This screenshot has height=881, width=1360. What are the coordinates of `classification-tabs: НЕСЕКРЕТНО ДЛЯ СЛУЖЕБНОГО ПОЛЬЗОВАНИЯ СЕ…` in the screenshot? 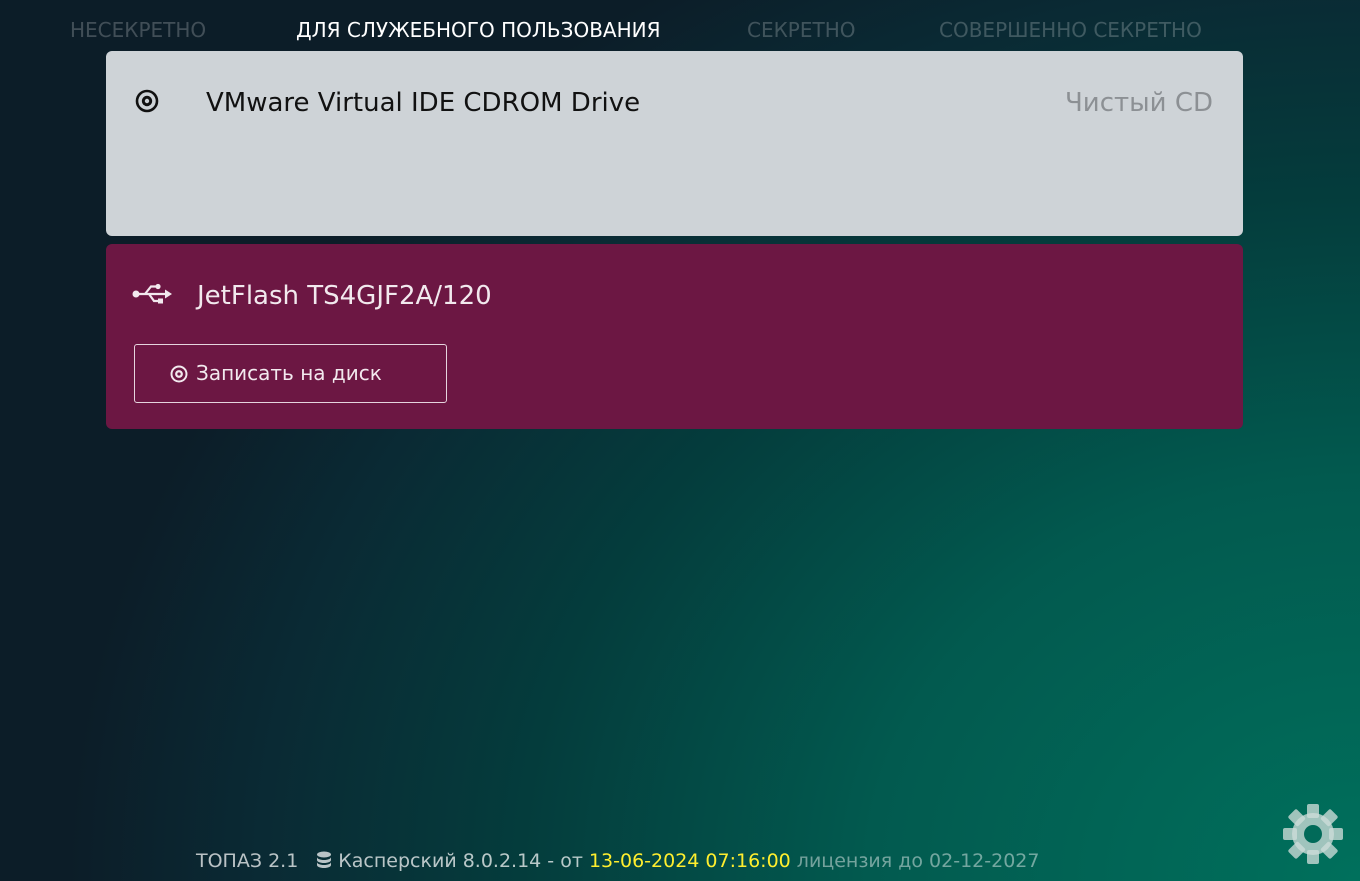 It's located at (680, 31).